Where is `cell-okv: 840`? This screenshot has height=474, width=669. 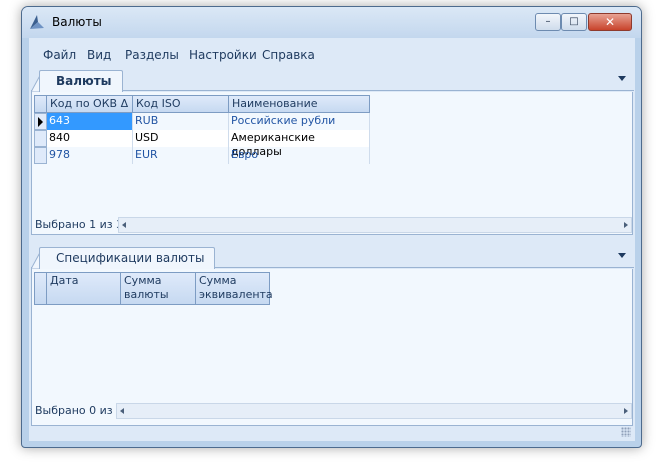 cell-okv: 840 is located at coordinates (90, 138).